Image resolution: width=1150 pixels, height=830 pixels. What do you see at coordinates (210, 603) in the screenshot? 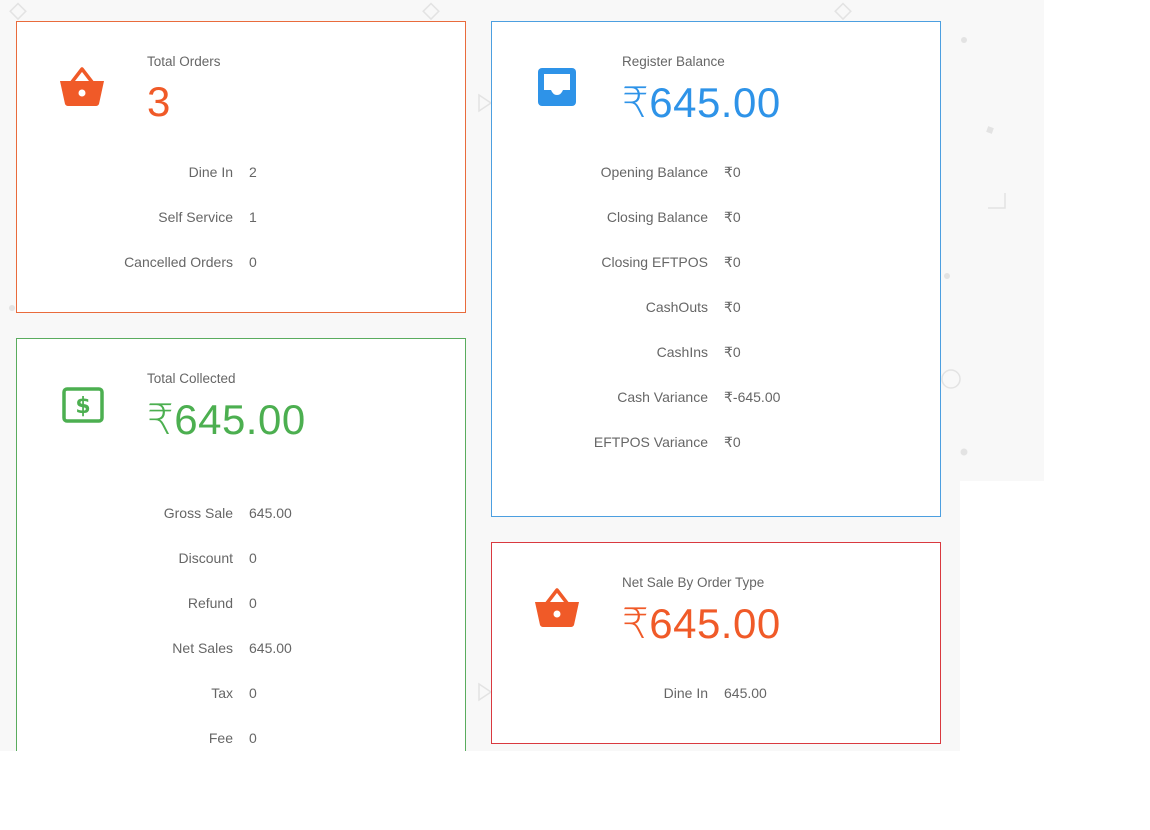
I see `row-label: Refund` at bounding box center [210, 603].